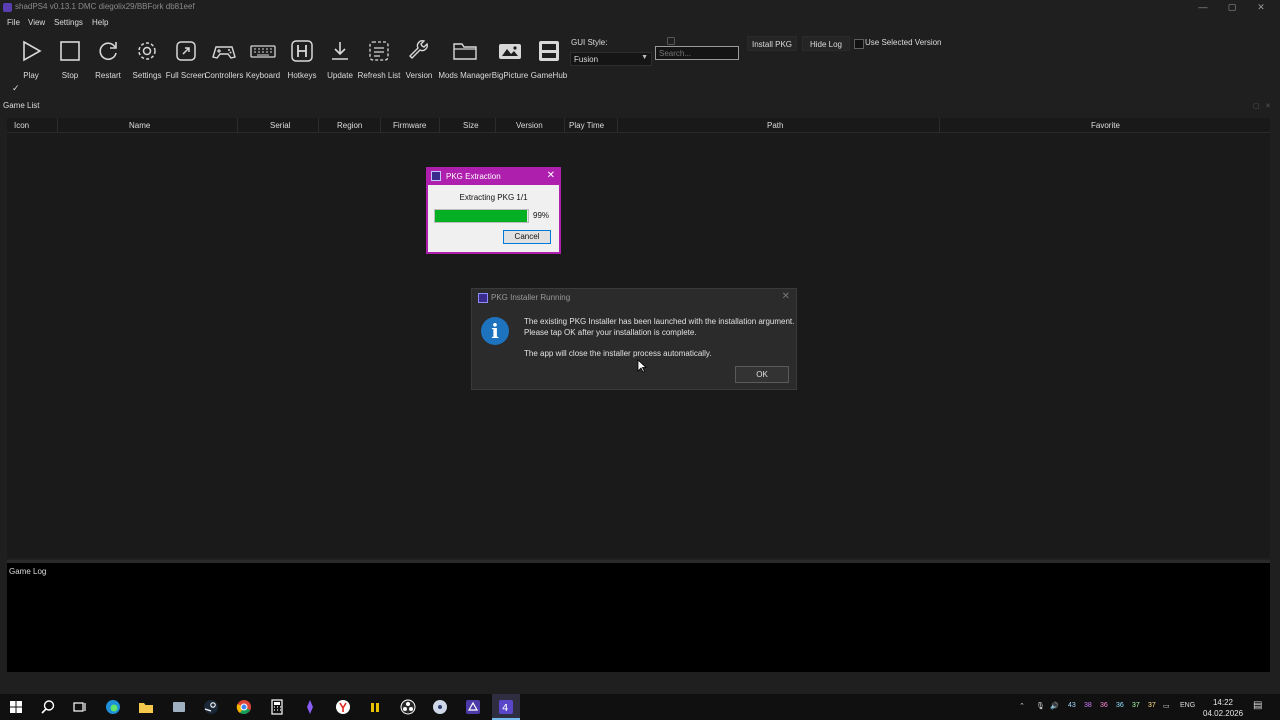  I want to click on chrome-icon, so click(244, 707).